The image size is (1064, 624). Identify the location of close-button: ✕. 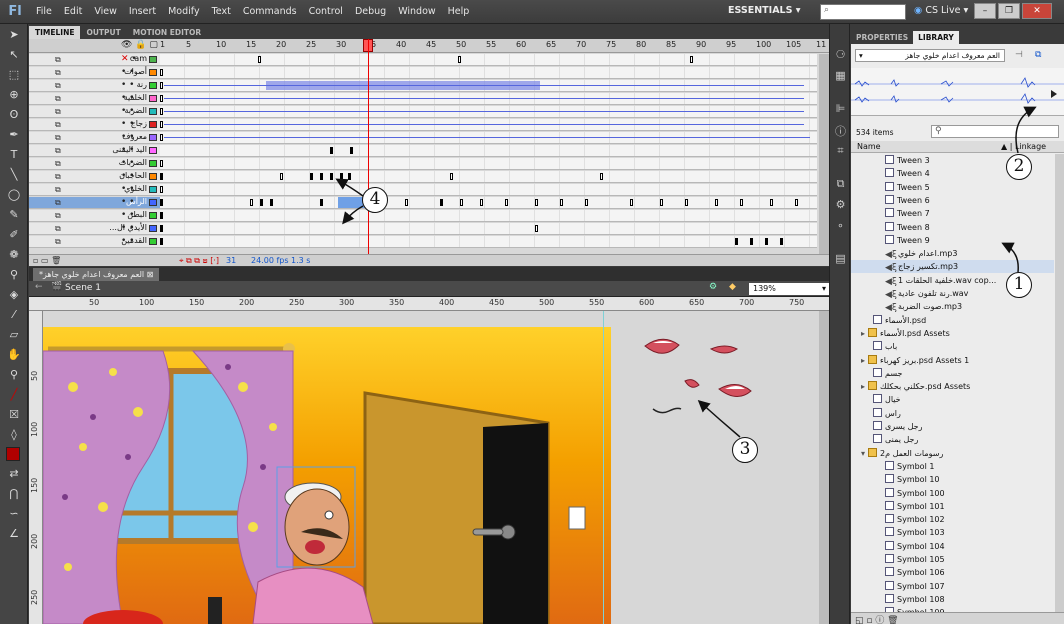
(1037, 11).